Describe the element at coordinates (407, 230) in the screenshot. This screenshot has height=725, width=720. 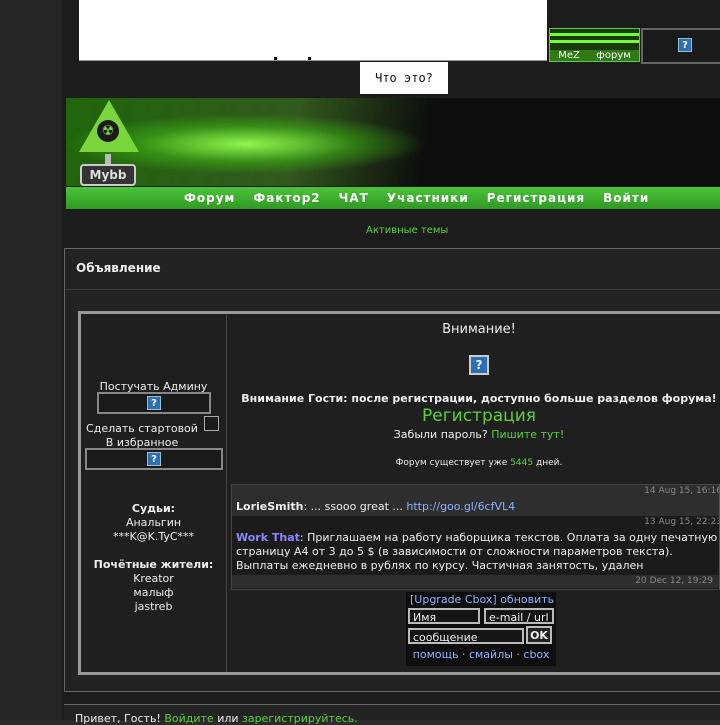
I see `active-topics-link: Активные темы` at that location.